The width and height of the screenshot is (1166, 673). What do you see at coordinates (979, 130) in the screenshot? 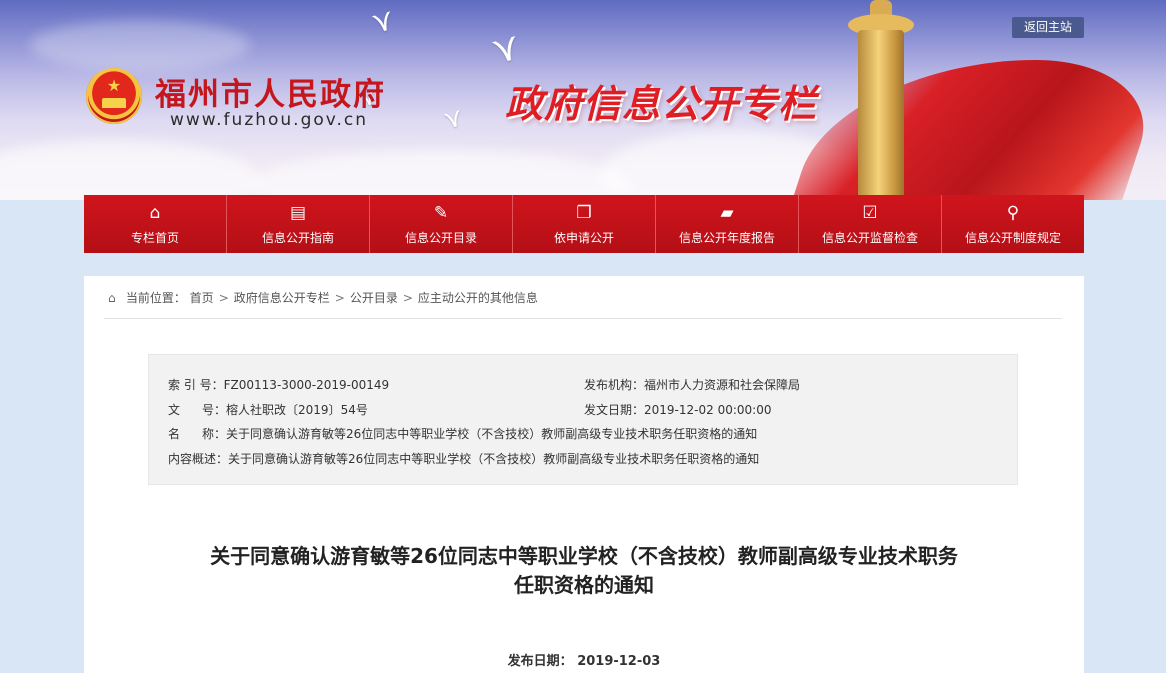
I see `red-flag-decoration` at bounding box center [979, 130].